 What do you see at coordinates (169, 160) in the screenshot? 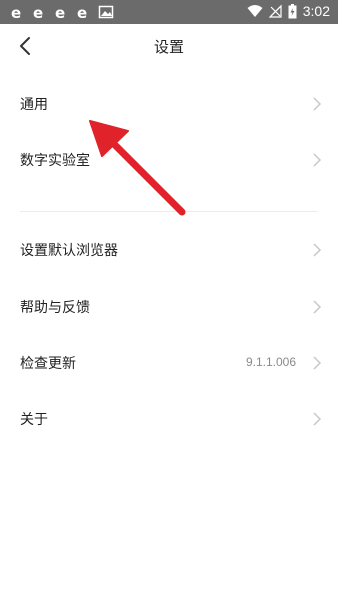
I see `settings-item-digital-lab: 数字实验室` at bounding box center [169, 160].